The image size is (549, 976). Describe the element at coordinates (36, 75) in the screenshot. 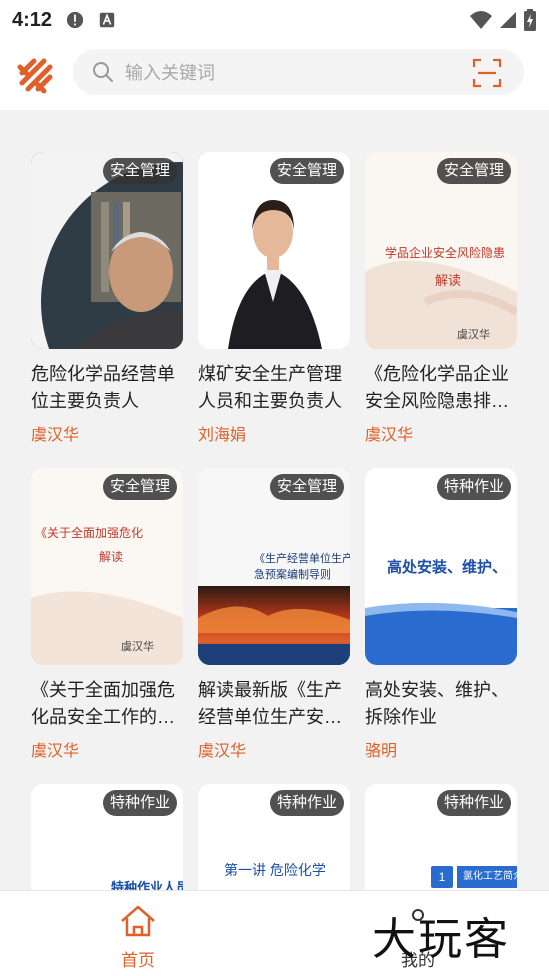

I see `app-logo-icon` at that location.